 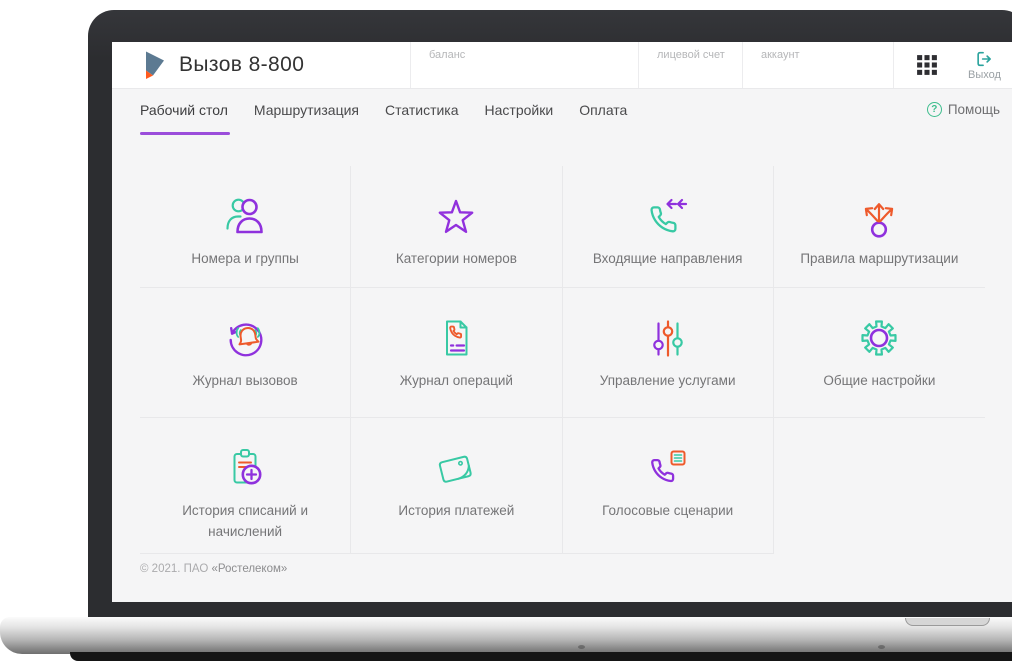 What do you see at coordinates (245, 338) in the screenshot?
I see `call-journal-icon` at bounding box center [245, 338].